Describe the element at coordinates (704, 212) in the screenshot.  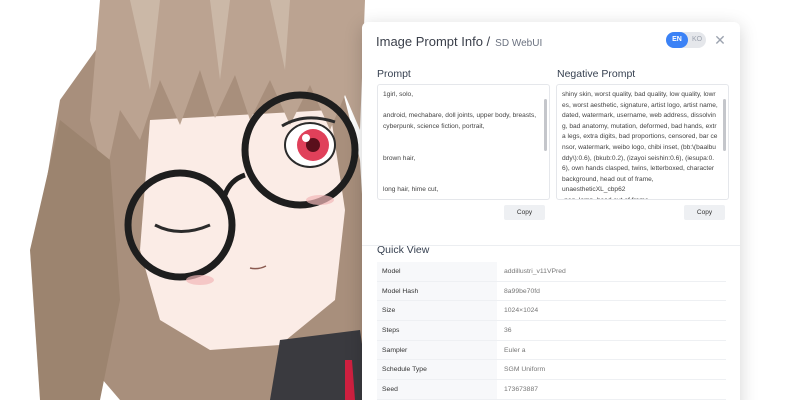
I see `negative-prompt-copy-button: Copy` at that location.